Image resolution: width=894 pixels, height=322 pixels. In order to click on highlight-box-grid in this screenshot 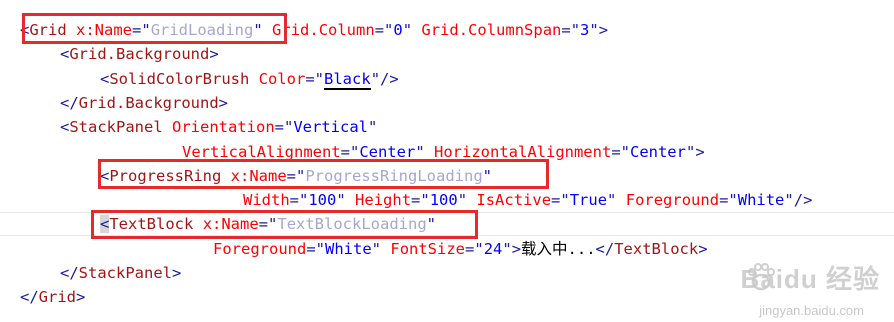, I will do `click(154, 28)`.